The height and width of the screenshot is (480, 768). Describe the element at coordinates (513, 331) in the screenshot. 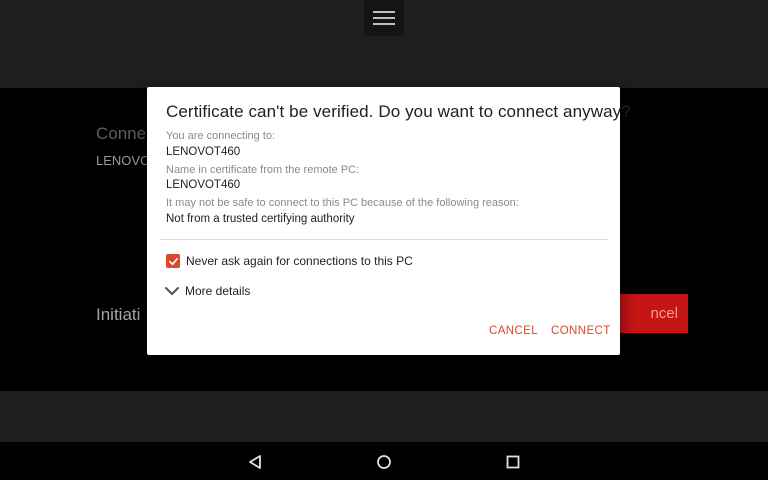

I see `cancel-button: CANCEL` at that location.